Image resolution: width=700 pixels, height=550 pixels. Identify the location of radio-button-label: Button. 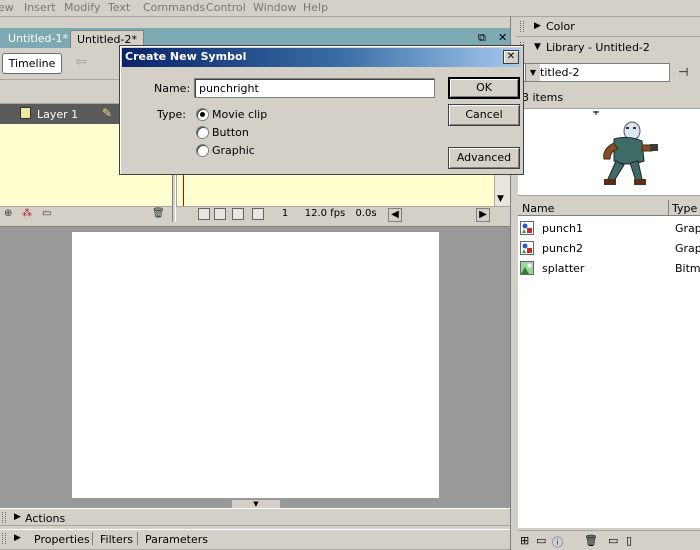
(230, 132).